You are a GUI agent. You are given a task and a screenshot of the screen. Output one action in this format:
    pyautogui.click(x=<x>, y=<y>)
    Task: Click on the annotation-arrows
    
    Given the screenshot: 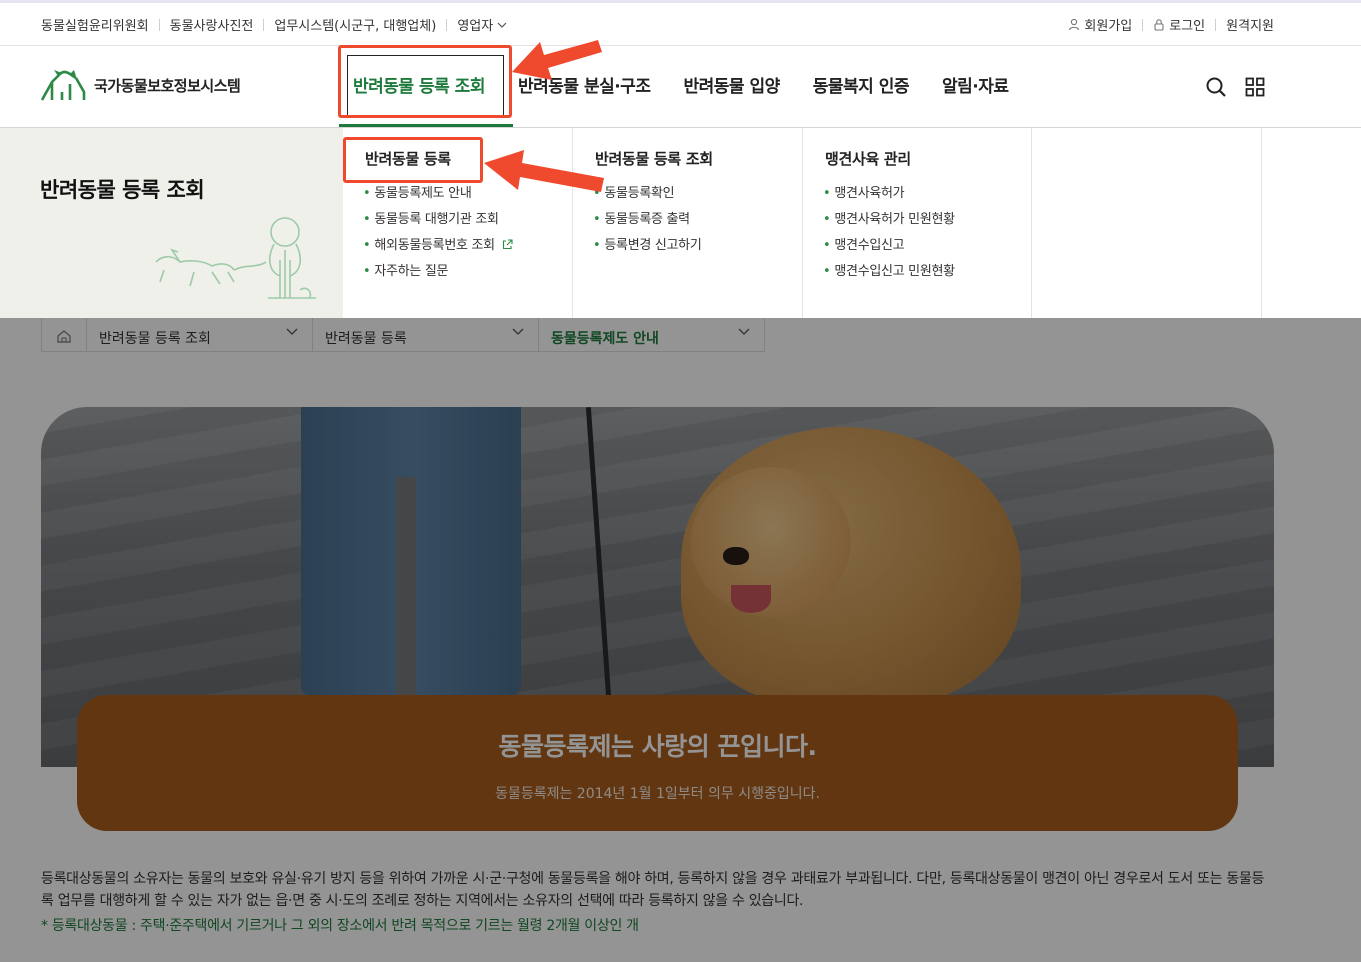 What is the action you would take?
    pyautogui.click(x=544, y=116)
    